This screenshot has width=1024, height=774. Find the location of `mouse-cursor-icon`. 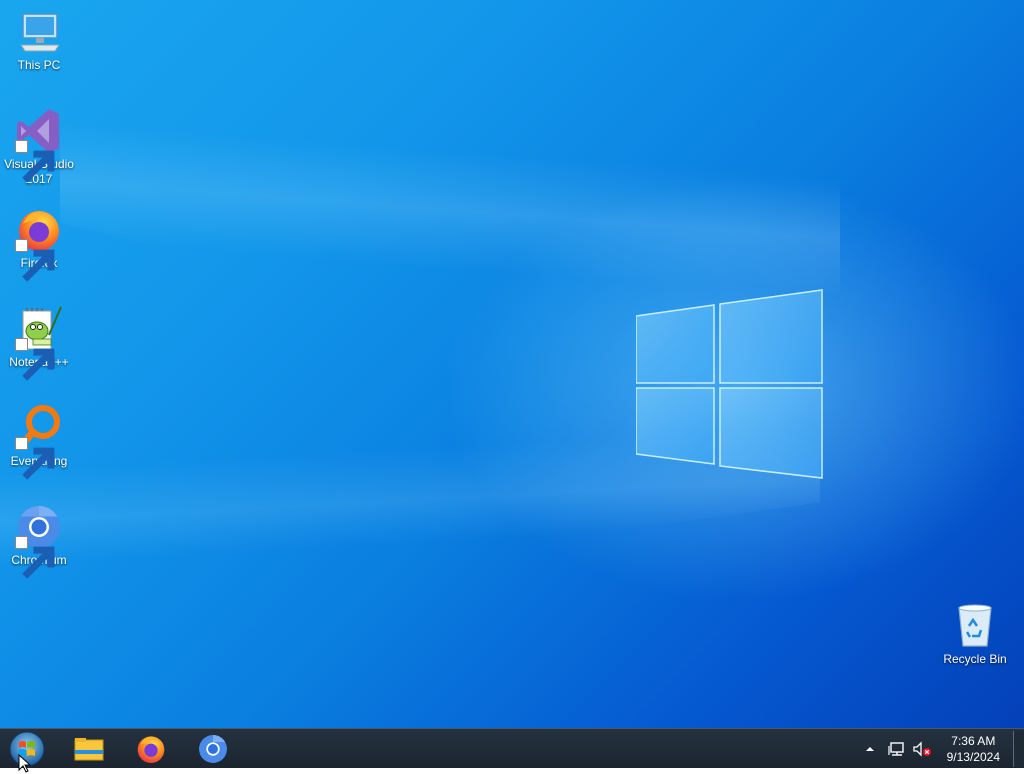

mouse-cursor-icon is located at coordinates (25, 763).